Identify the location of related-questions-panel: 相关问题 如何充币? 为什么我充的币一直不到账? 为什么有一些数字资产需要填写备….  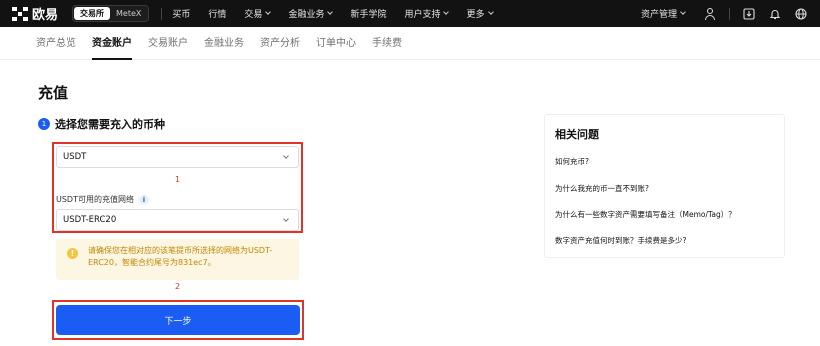
(664, 186).